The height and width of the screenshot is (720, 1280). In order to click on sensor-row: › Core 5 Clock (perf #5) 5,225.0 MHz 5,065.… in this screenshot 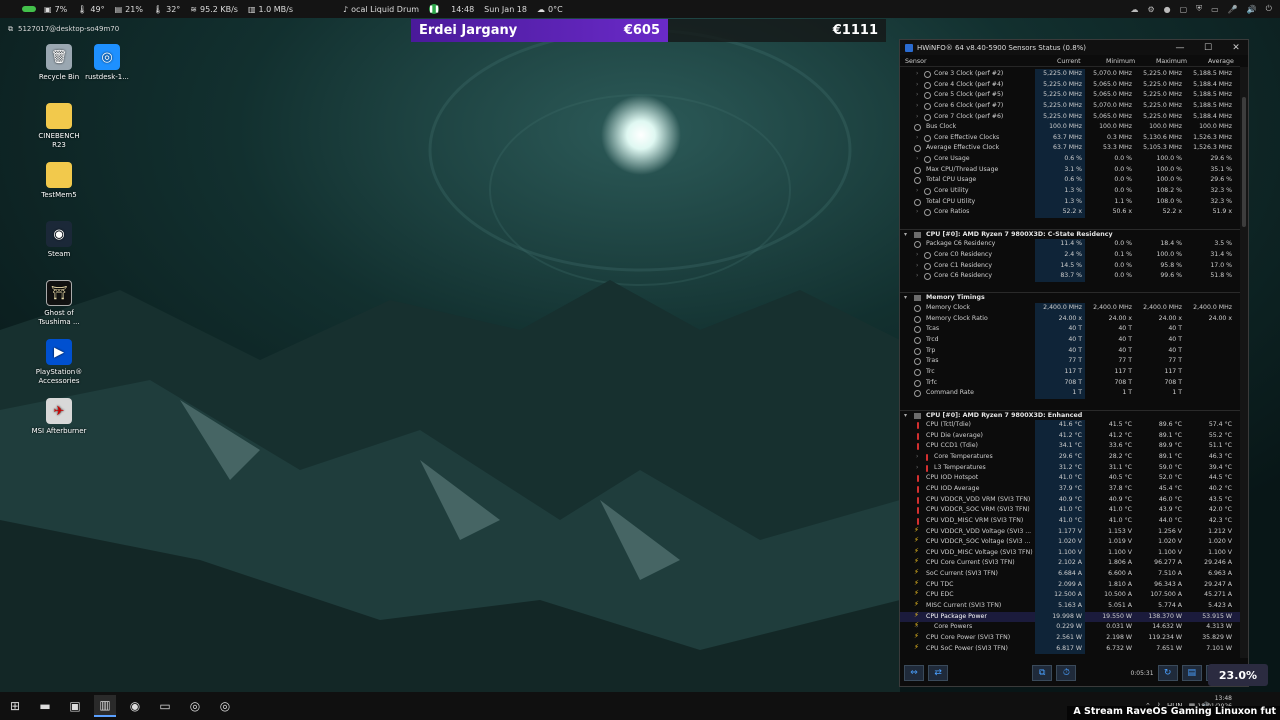, I will do `click(1070, 95)`.